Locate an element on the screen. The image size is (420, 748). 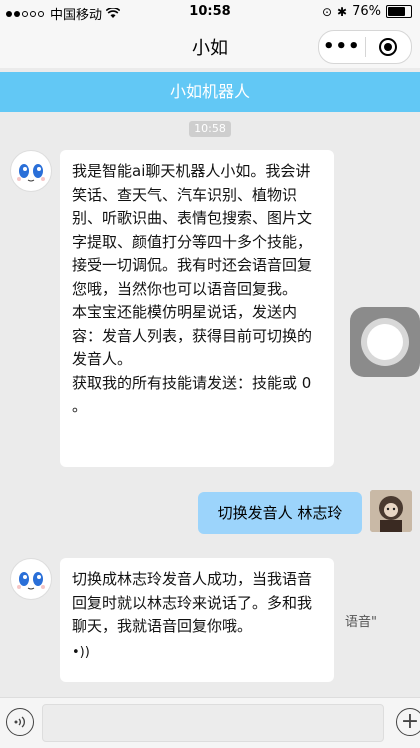
message-paragraph: 本宝宝还能模仿明星说话，发送内容：发音人列表，获得目前可切换的发音人。 is located at coordinates (192, 335).